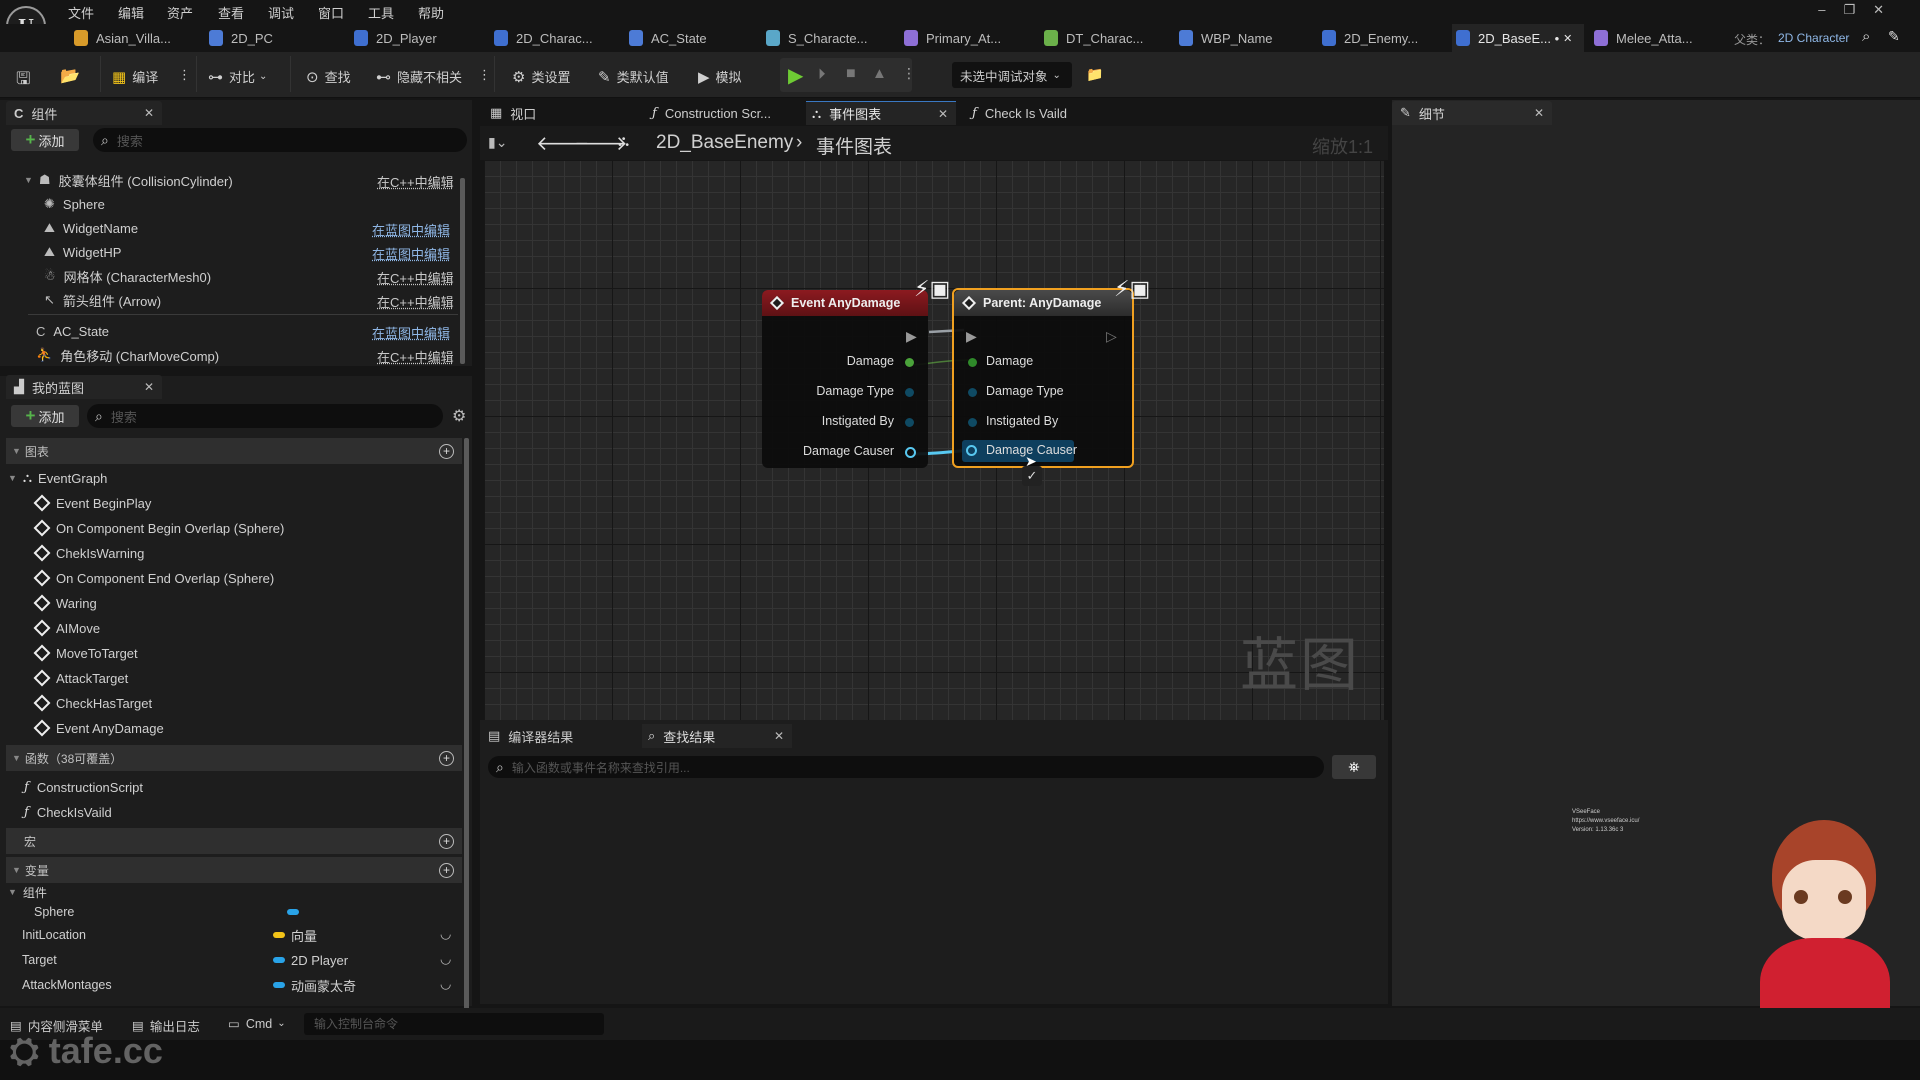  What do you see at coordinates (446, 451) in the screenshot?
I see `add-graph-icon: +` at bounding box center [446, 451].